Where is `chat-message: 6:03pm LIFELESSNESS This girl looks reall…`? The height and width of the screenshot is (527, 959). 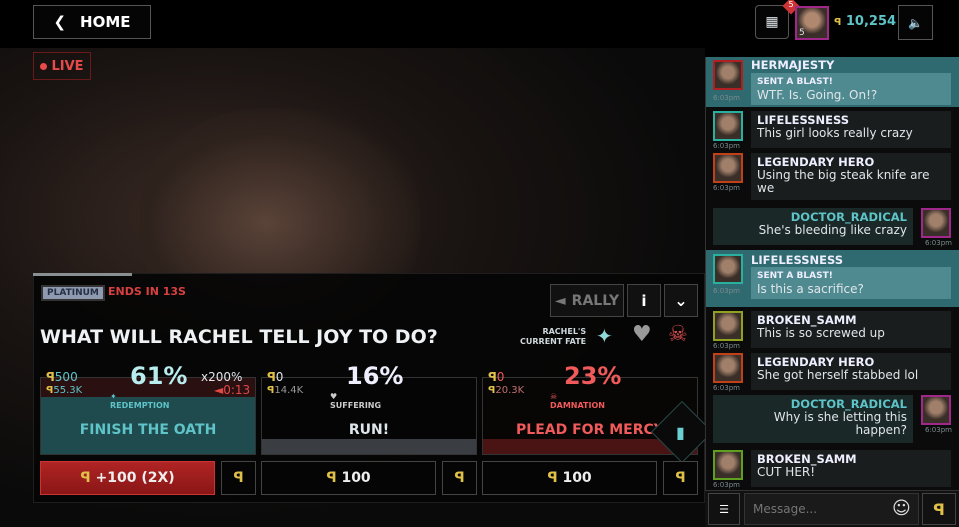 chat-message: 6:03pm LIFELESSNESS This girl looks reall… is located at coordinates (832, 131).